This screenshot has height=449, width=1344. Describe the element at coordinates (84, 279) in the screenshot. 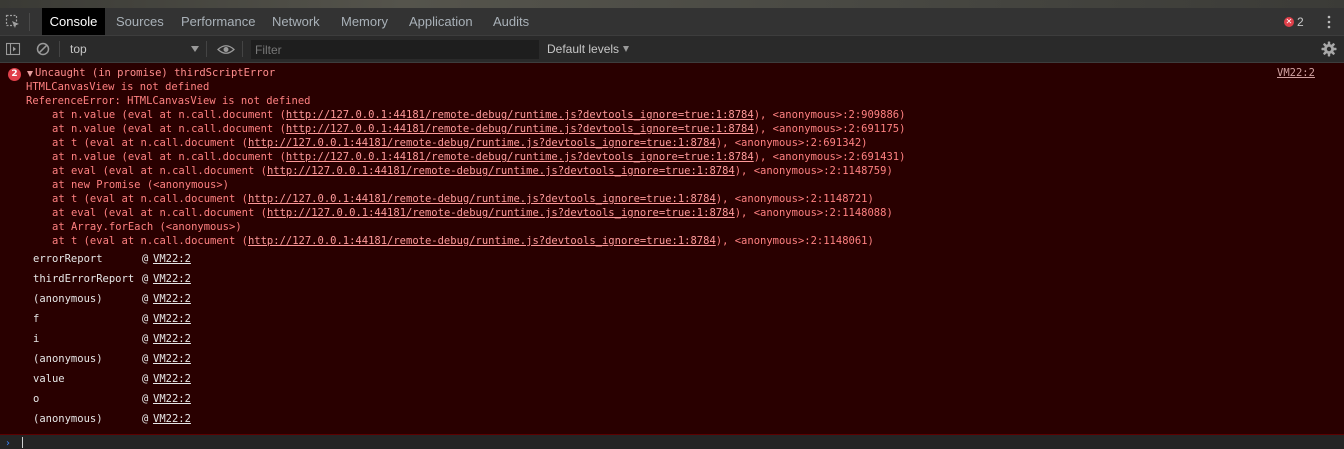

I see `stack-function-name: thirdErrorReport` at that location.